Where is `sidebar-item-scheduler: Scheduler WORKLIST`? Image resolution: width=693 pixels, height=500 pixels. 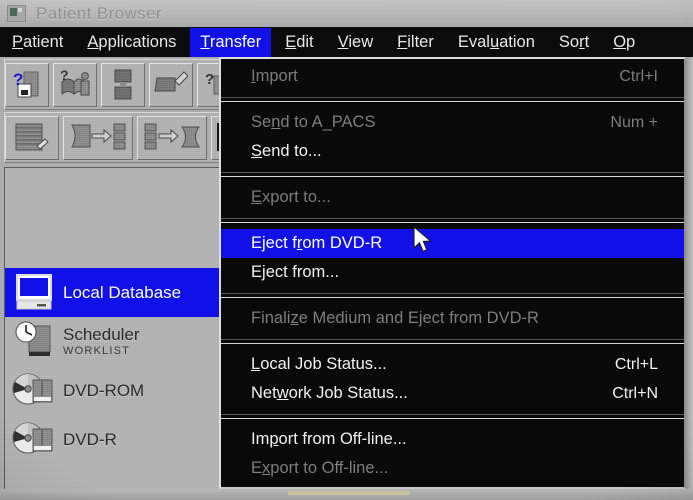 sidebar-item-scheduler: Scheduler WORKLIST is located at coordinates (116, 341).